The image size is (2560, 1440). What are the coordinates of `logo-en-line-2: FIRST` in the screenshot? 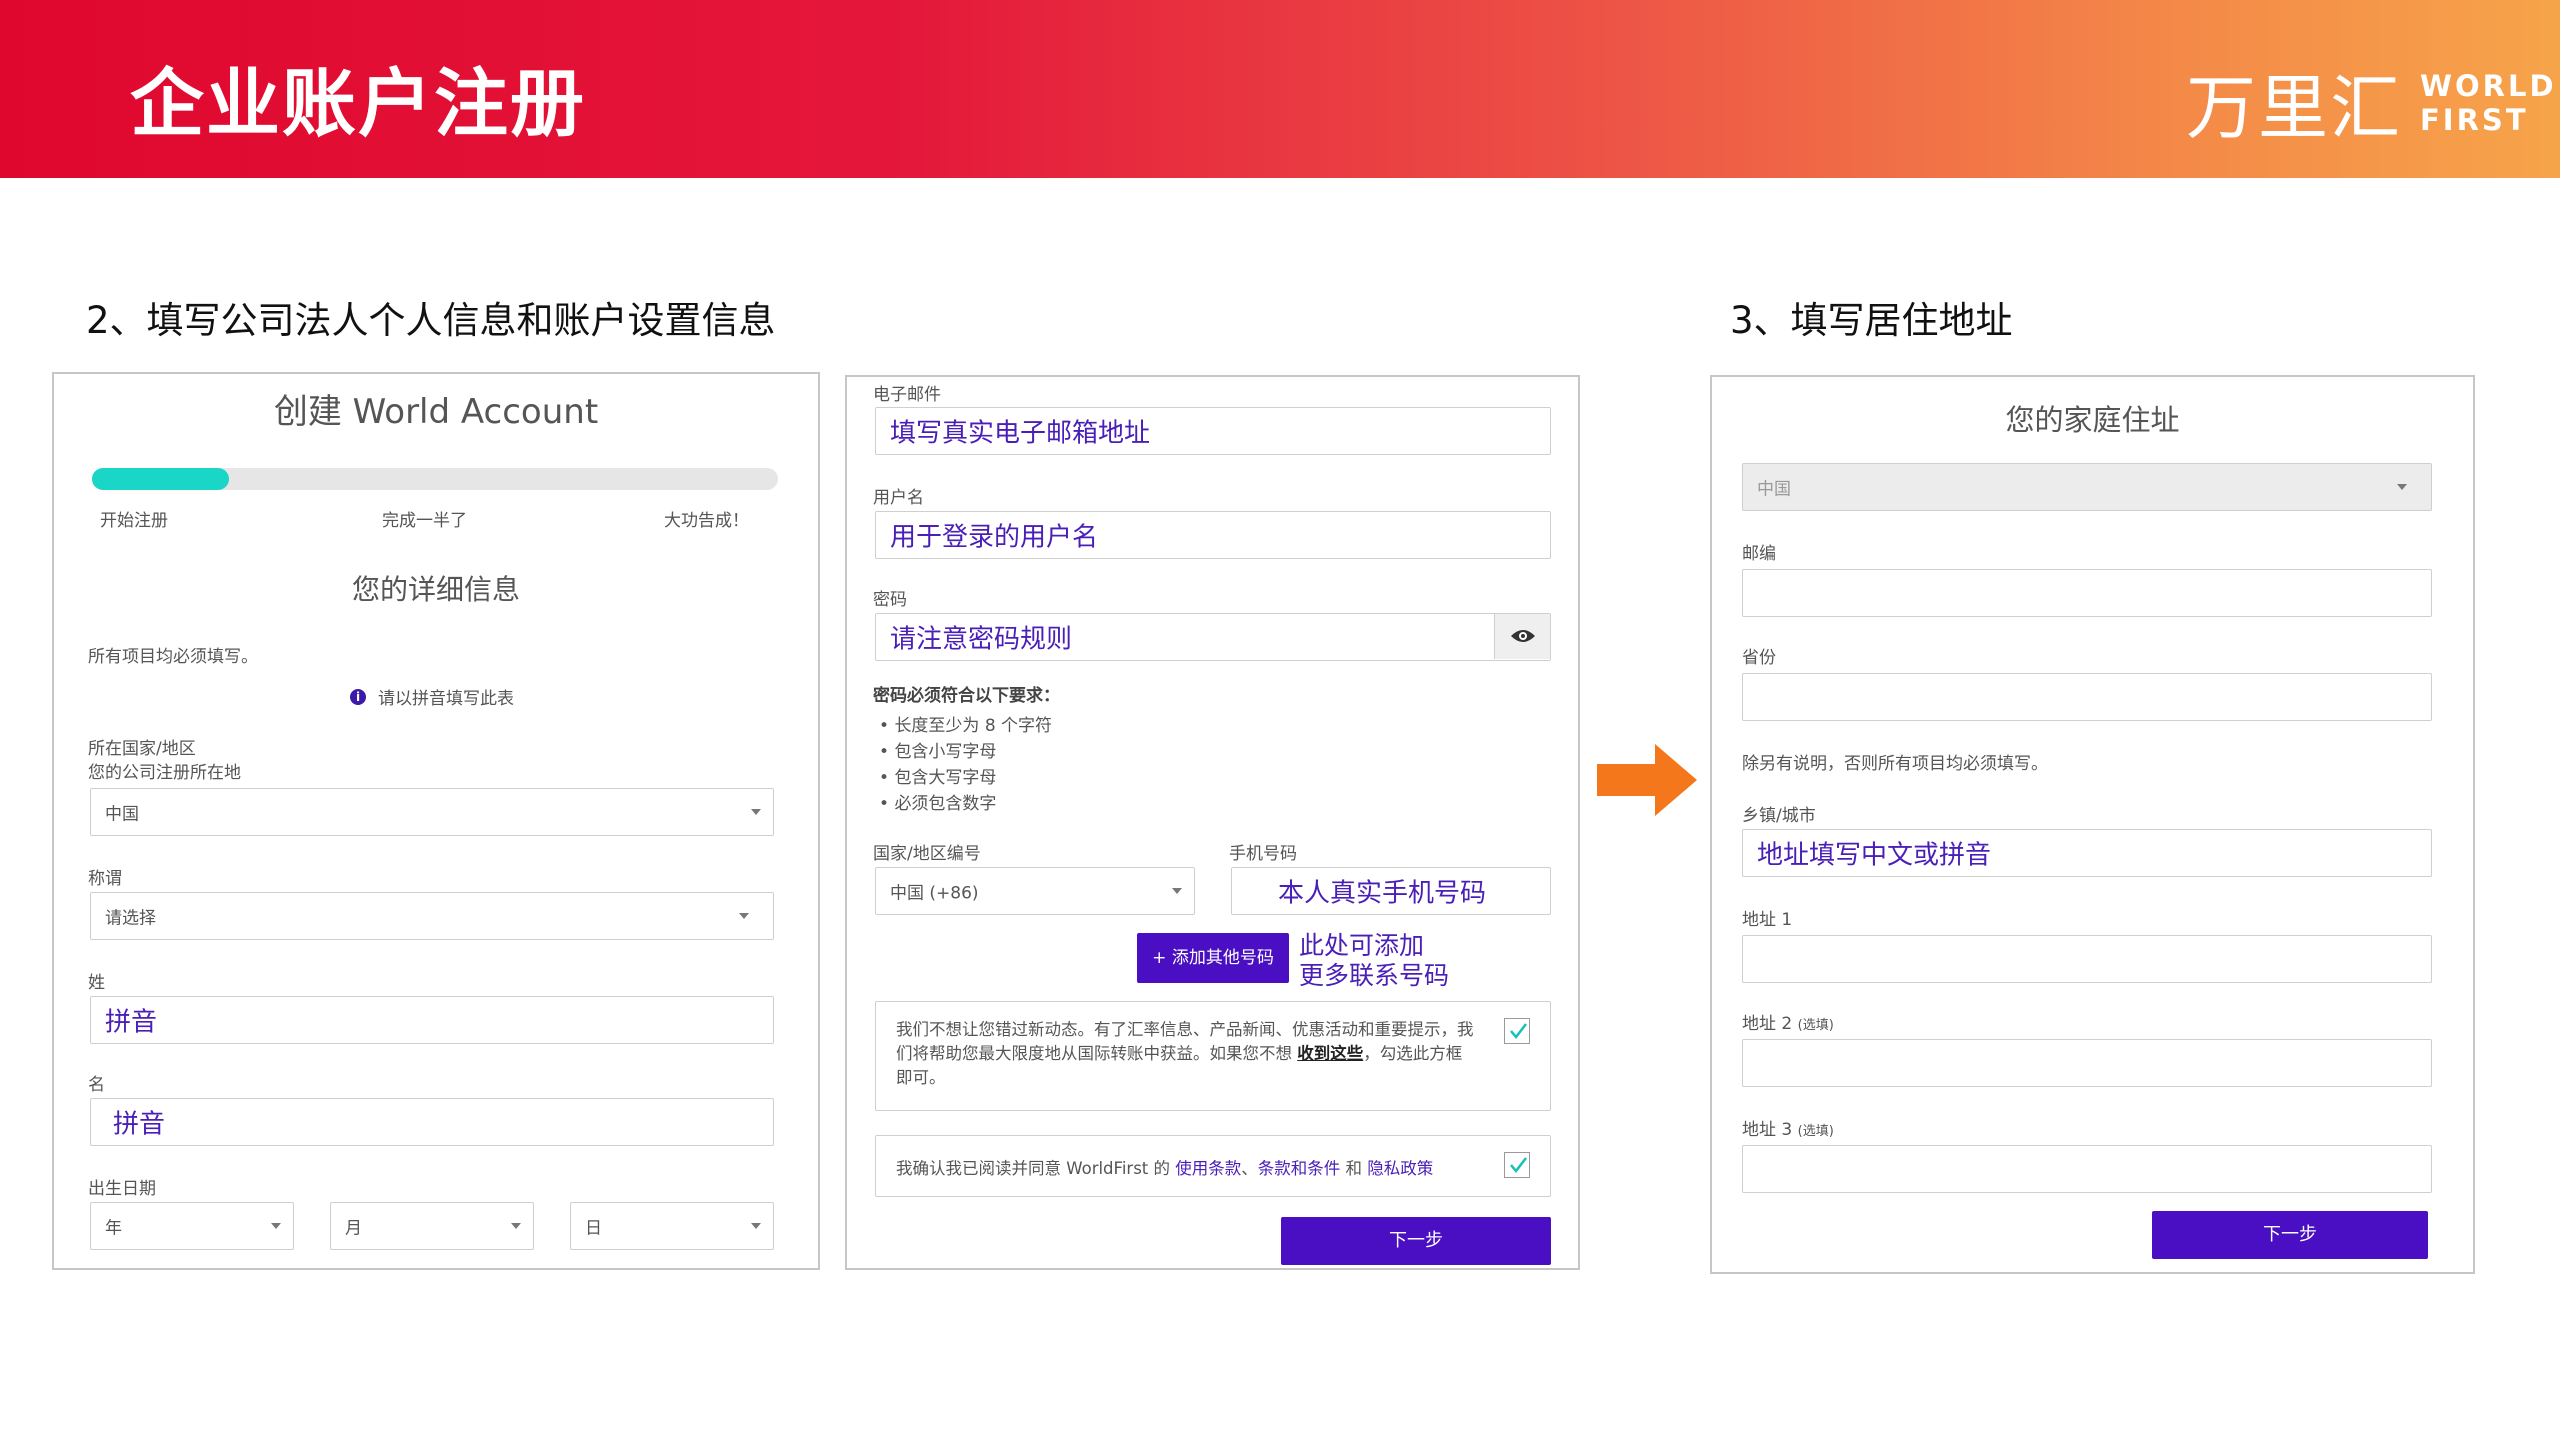 It's located at (2474, 119).